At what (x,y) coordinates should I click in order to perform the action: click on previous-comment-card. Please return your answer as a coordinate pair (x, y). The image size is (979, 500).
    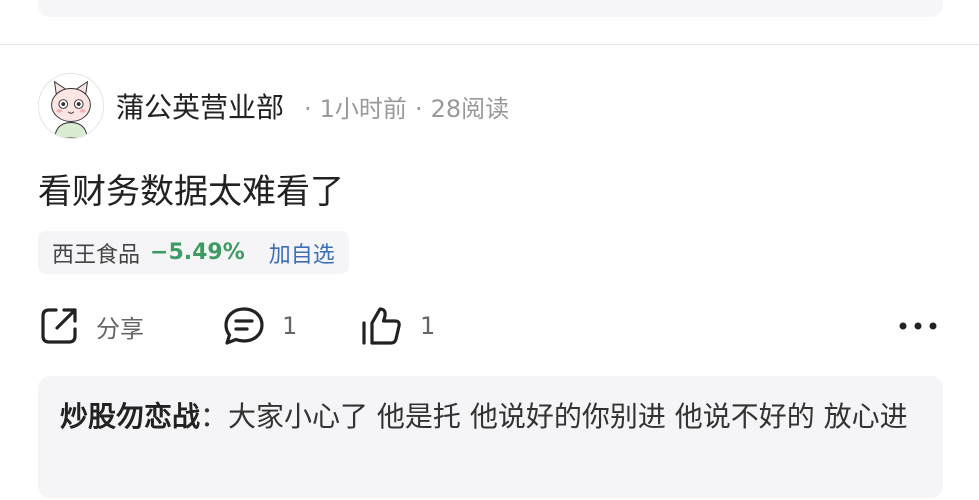
    Looking at the image, I should click on (490, 8).